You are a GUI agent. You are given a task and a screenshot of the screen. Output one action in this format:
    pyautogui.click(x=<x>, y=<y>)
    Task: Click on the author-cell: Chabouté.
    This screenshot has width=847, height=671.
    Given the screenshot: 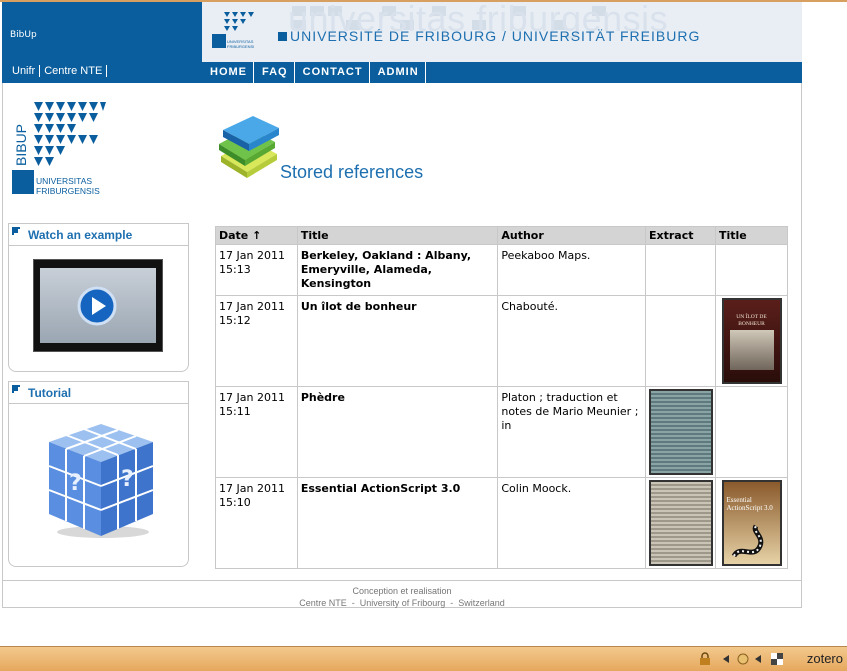 What is the action you would take?
    pyautogui.click(x=572, y=341)
    